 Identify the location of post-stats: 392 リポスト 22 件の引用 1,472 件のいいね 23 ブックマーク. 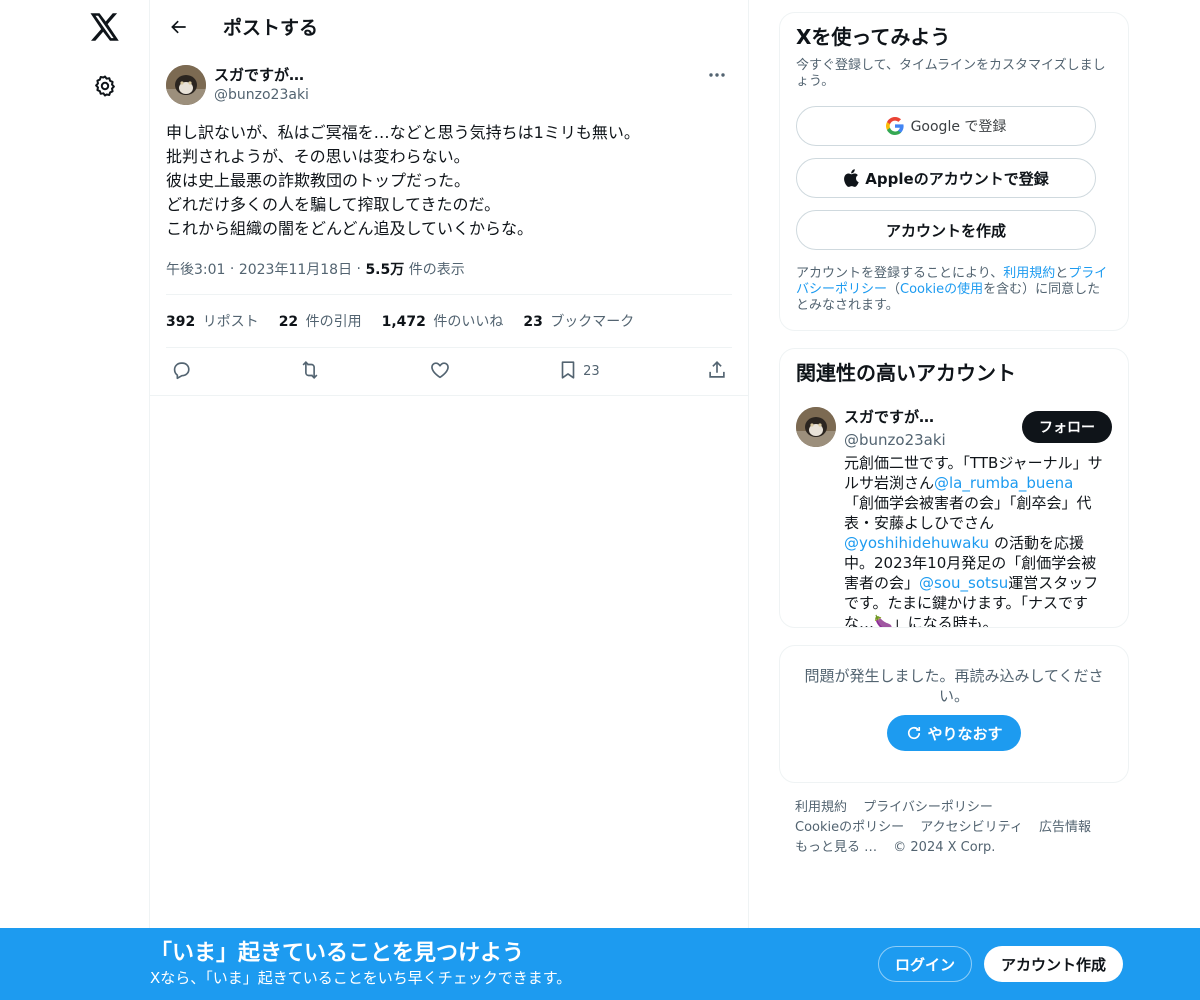
(449, 321).